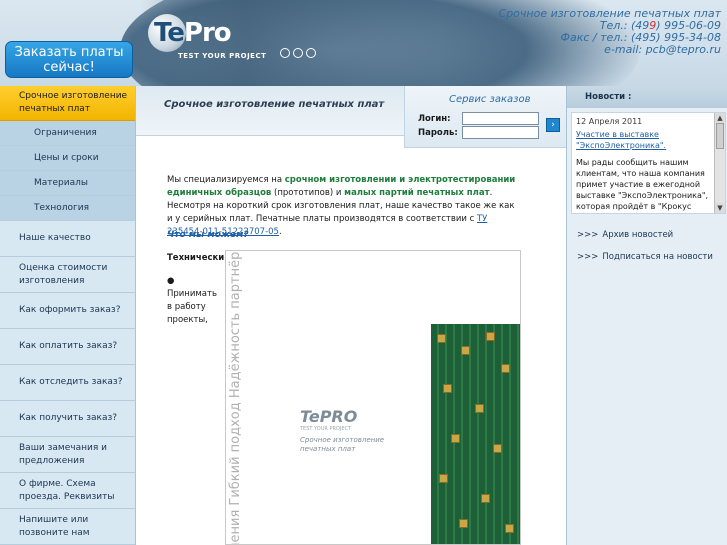  I want to click on news-archive-link: >>> Архив новостей, so click(625, 235).